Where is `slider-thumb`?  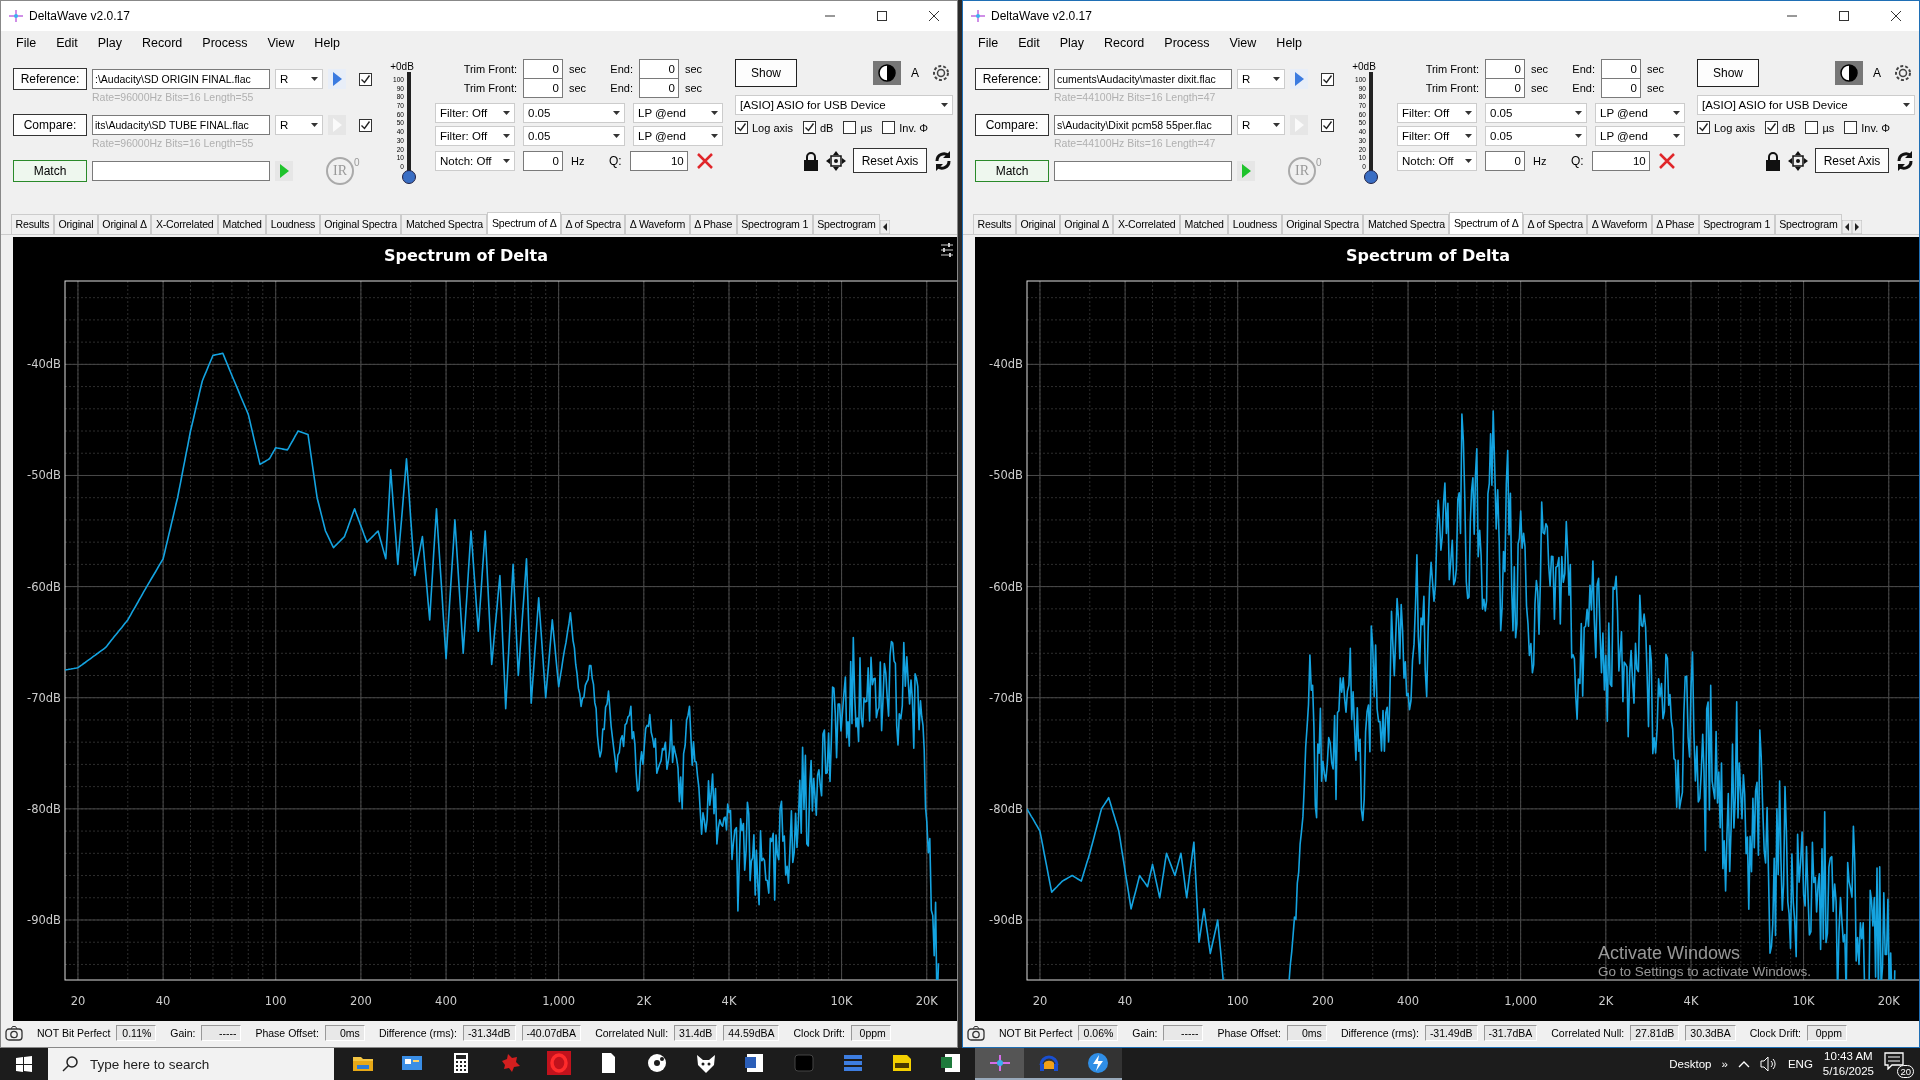
slider-thumb is located at coordinates (1370, 177).